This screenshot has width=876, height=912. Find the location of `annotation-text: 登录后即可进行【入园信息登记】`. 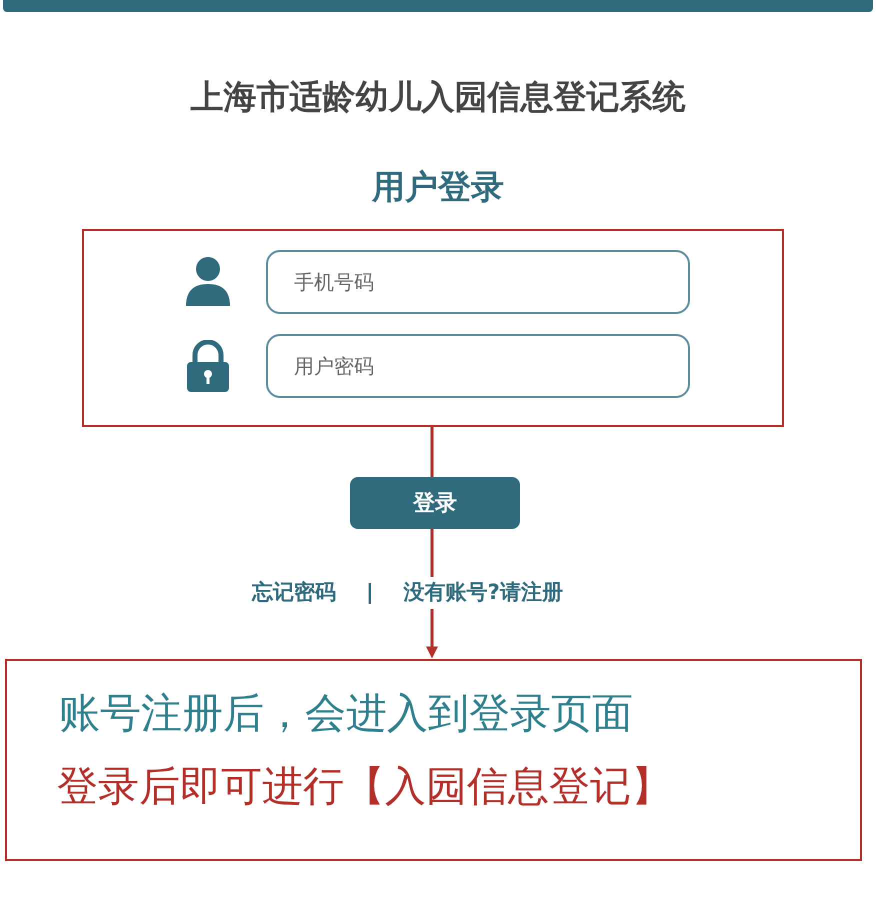

annotation-text: 登录后即可进行【入园信息登记】 is located at coordinates (365, 786).